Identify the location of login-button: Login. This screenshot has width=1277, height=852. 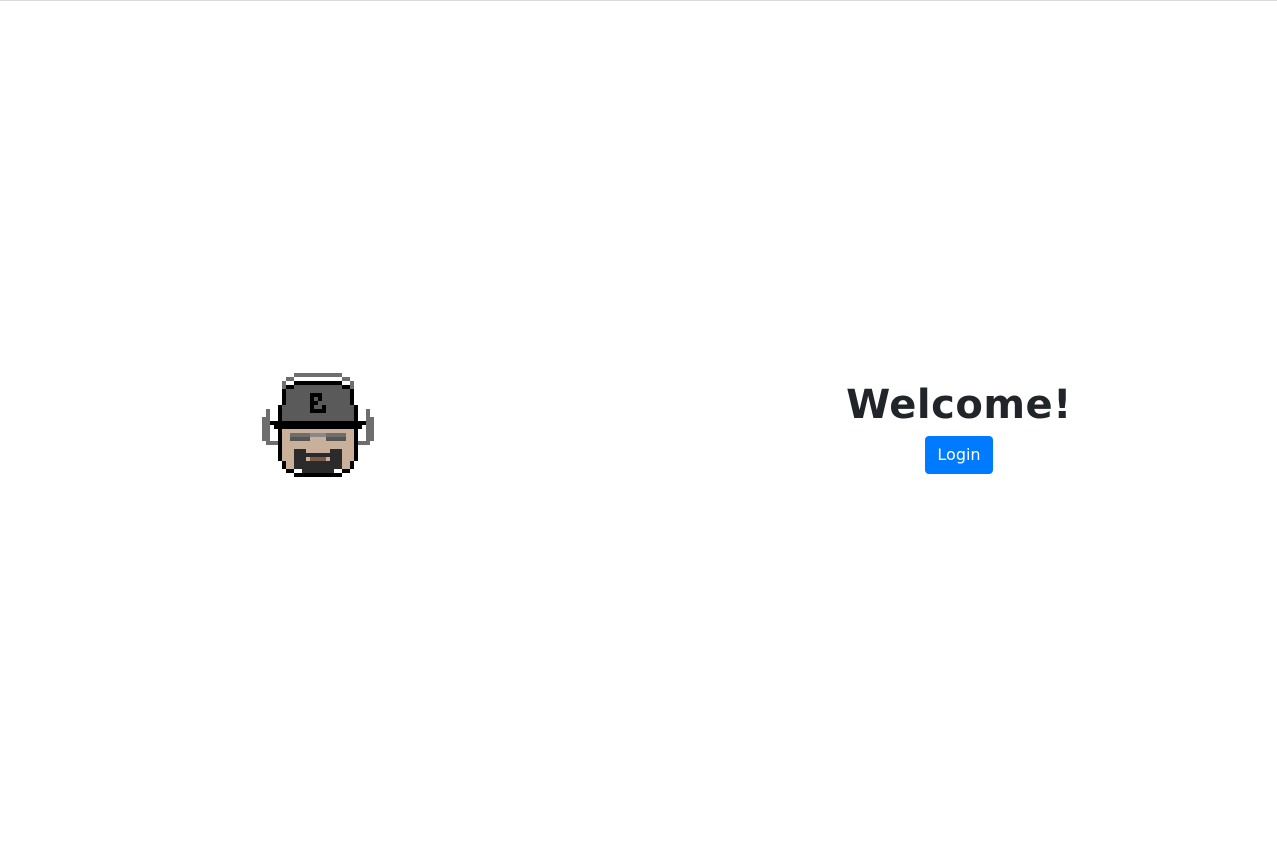
(959, 455).